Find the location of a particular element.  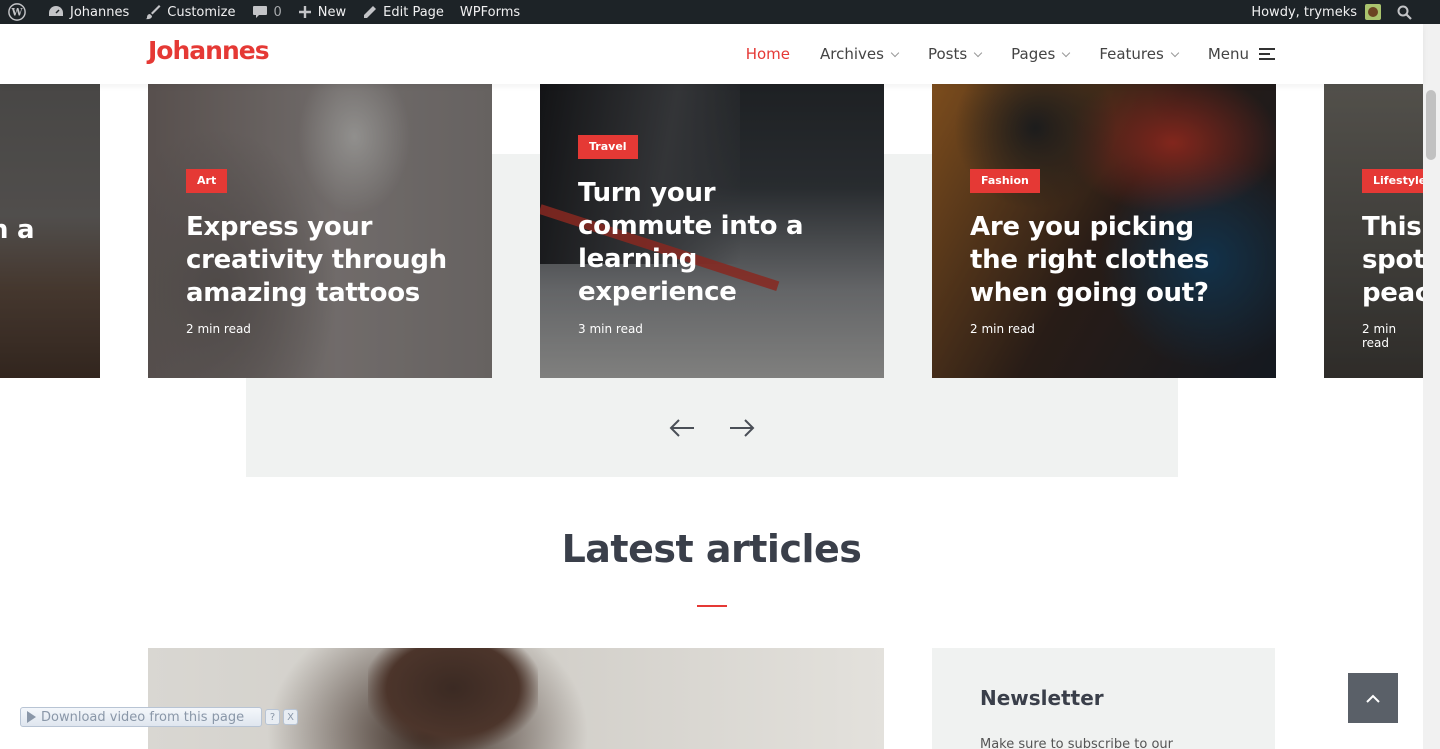

nav-label: Archives is located at coordinates (852, 54).